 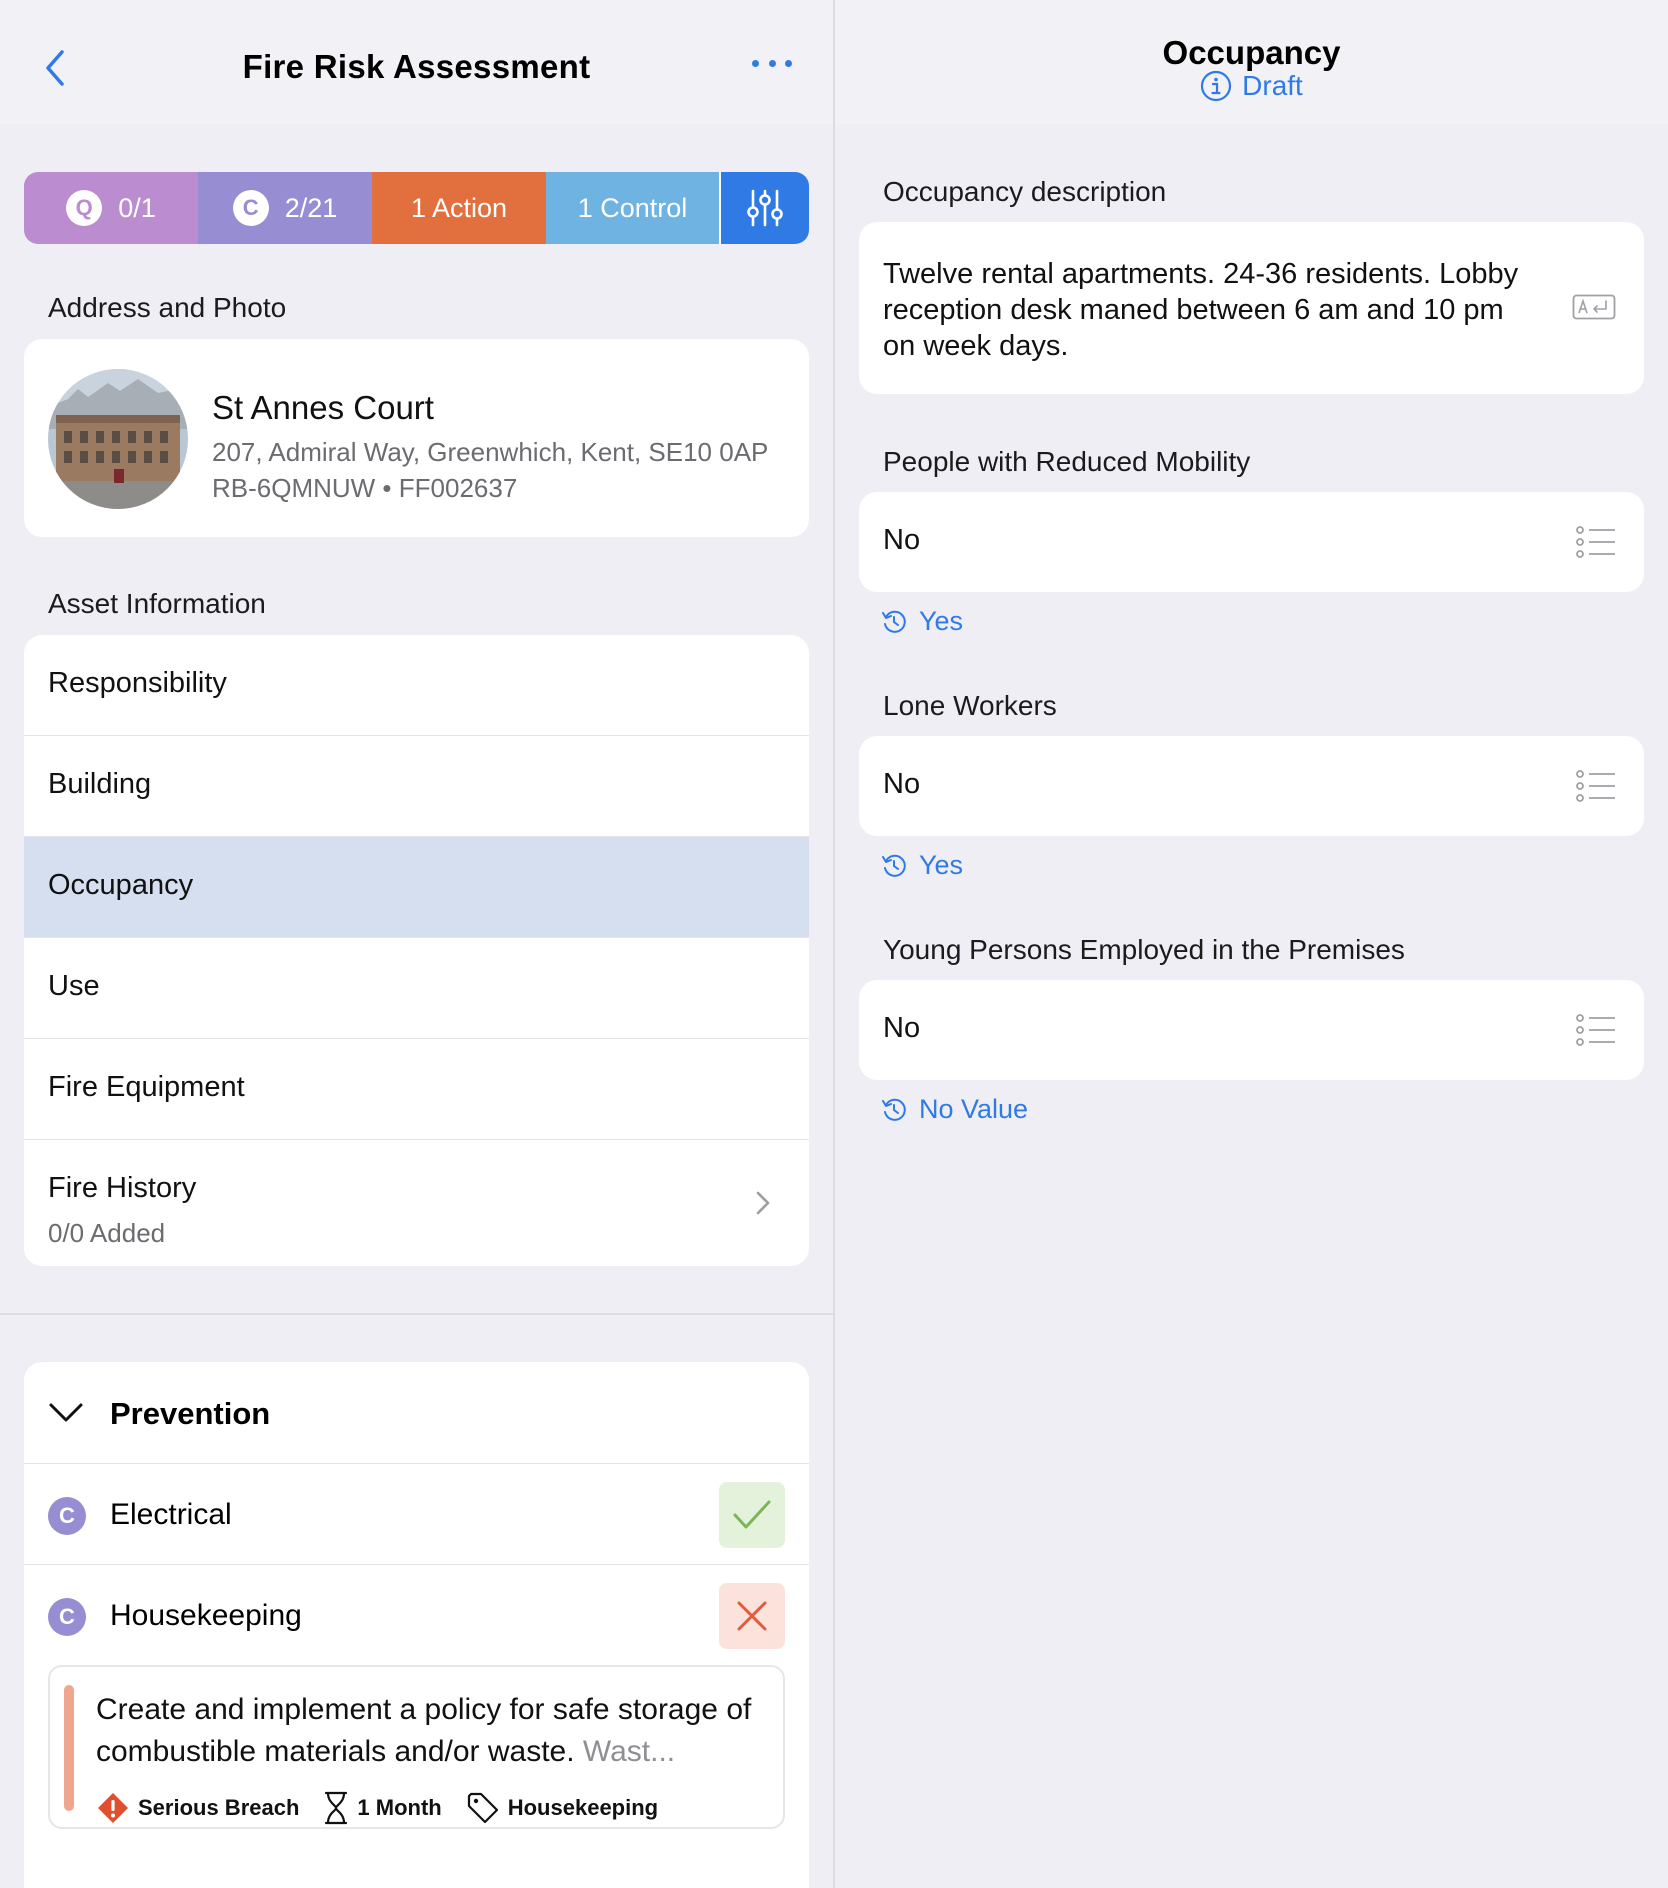 I want to click on filter-settings-button, so click(x=764, y=208).